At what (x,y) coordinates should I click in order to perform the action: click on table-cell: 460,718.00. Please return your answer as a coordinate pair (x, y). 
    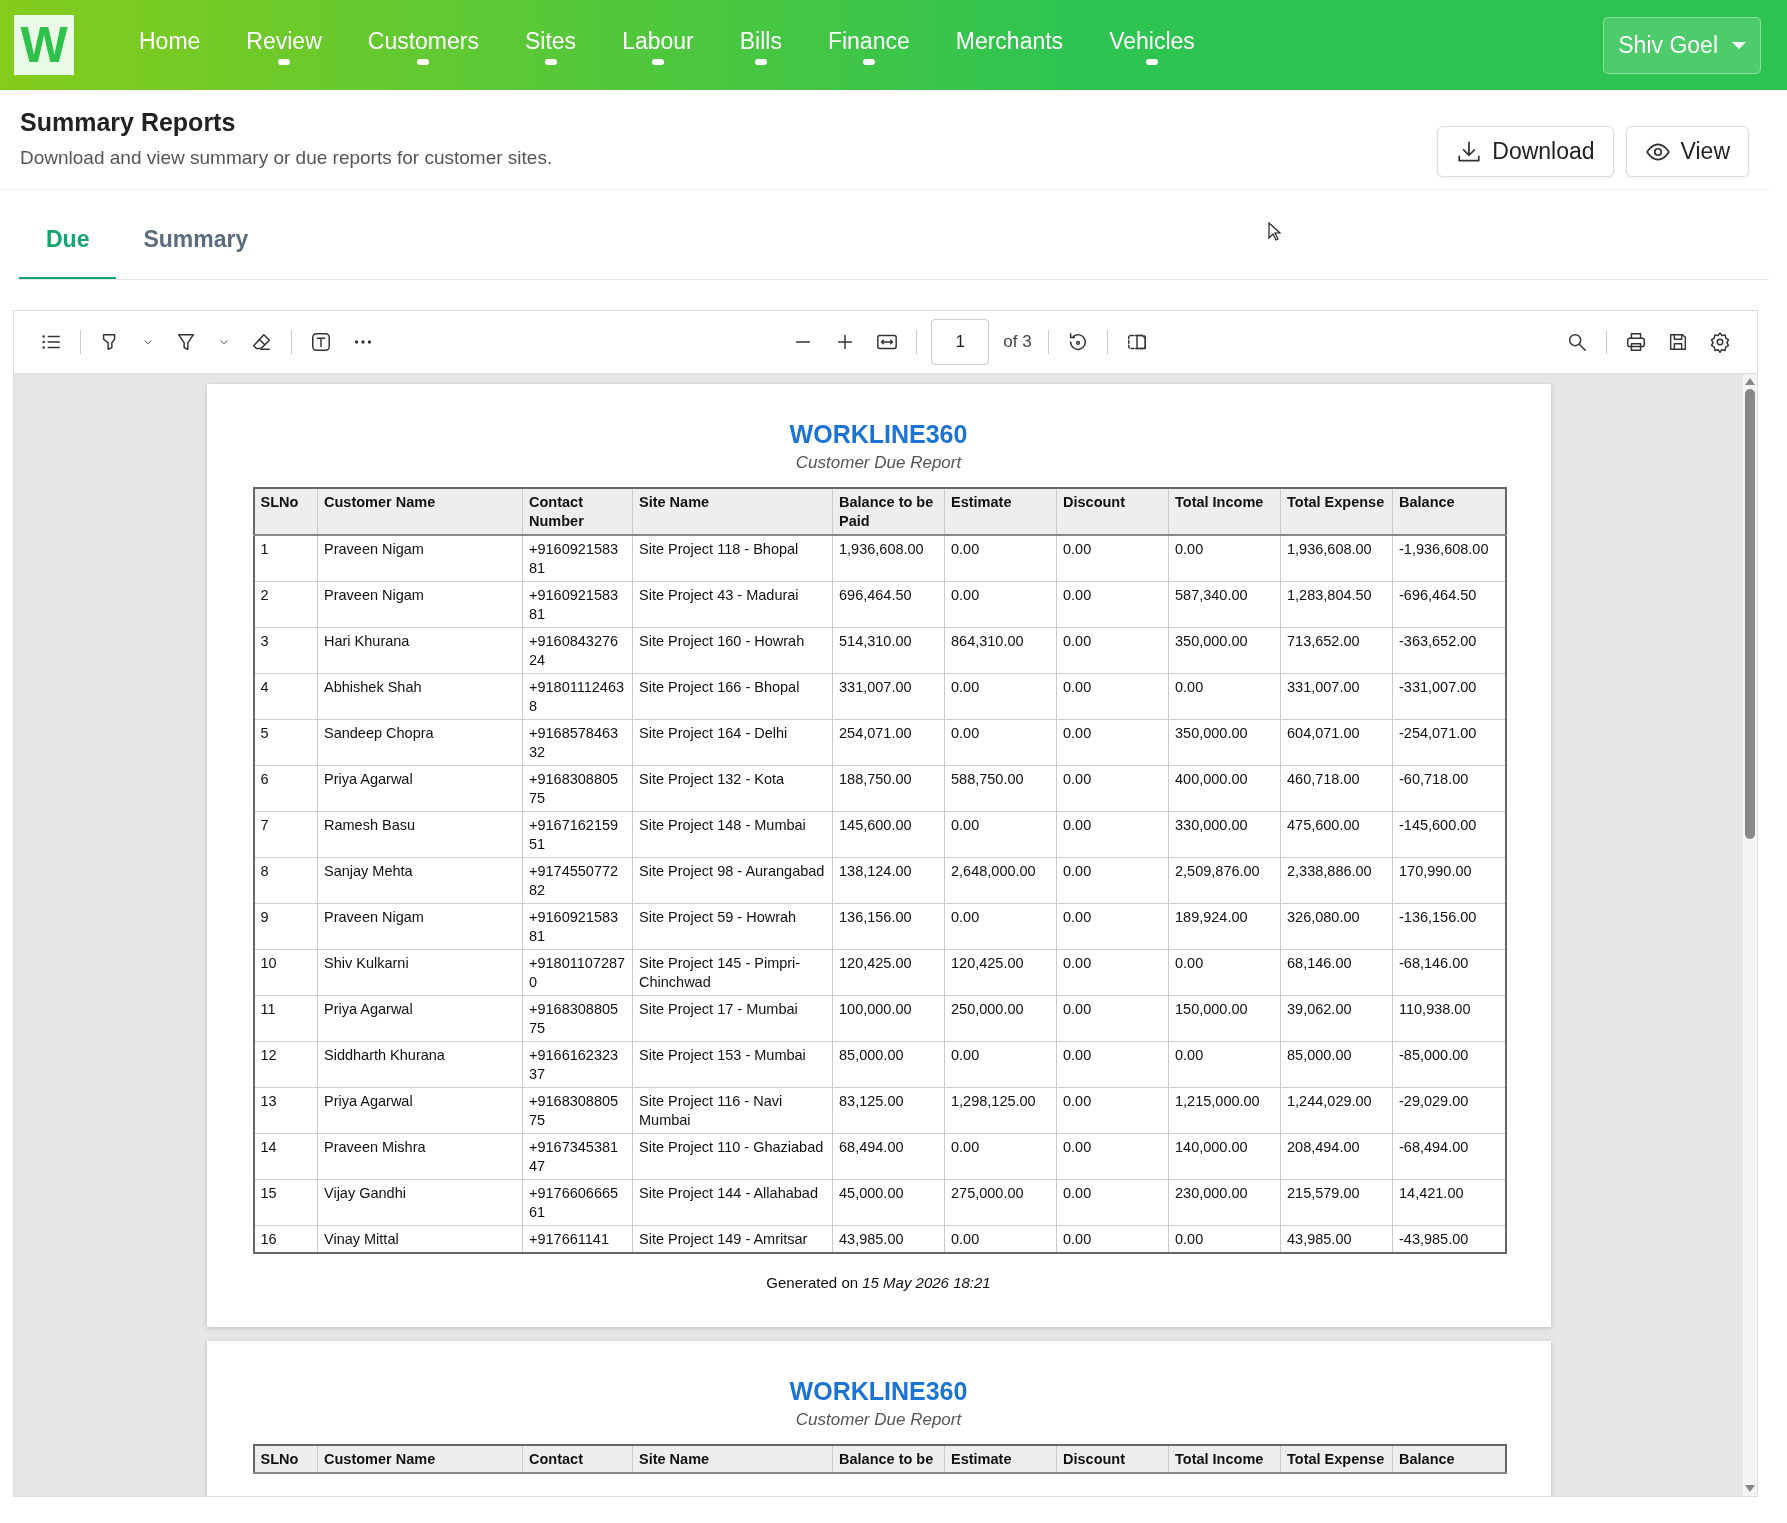
    Looking at the image, I should click on (1336, 788).